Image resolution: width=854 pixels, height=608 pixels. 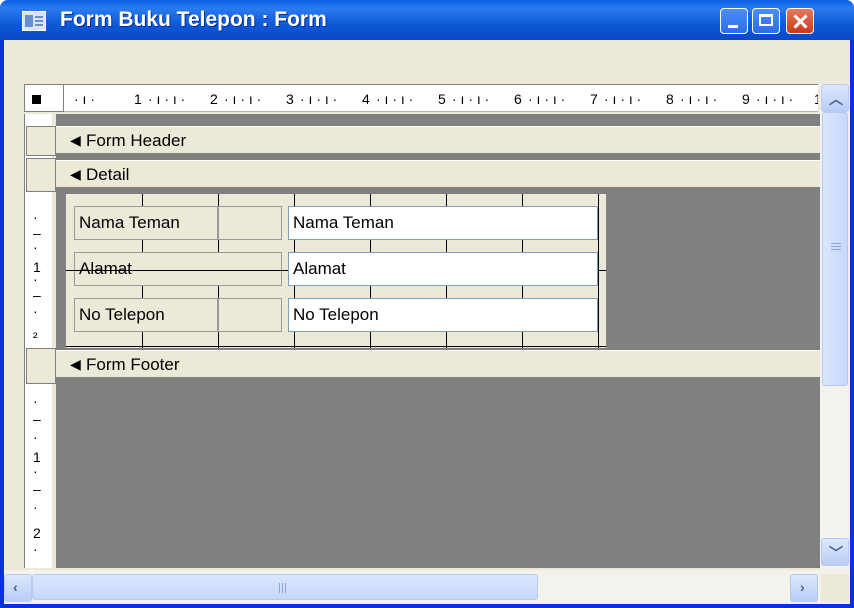 I want to click on scroll-left-button: ‹, so click(x=18, y=588).